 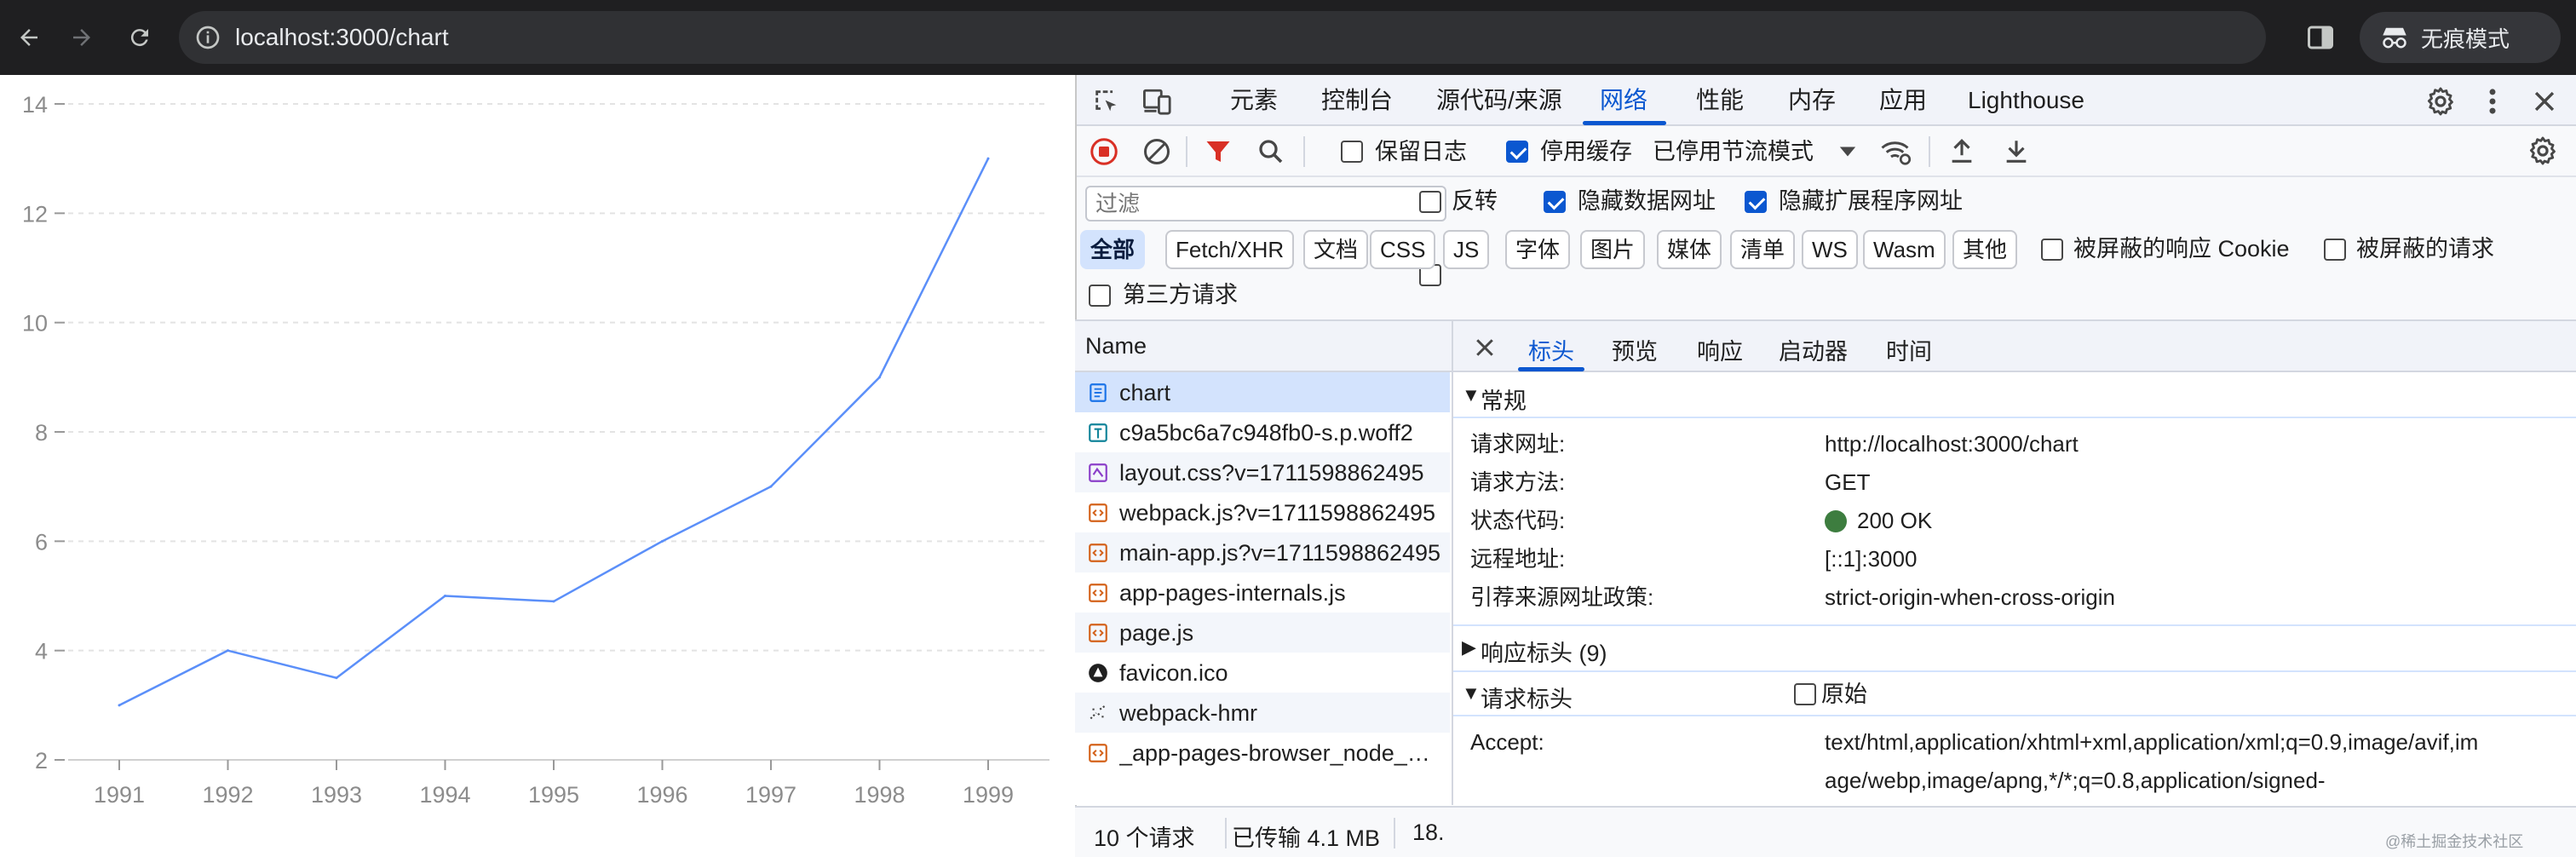 I want to click on blocked-cookies-checkbox, so click(x=2052, y=250).